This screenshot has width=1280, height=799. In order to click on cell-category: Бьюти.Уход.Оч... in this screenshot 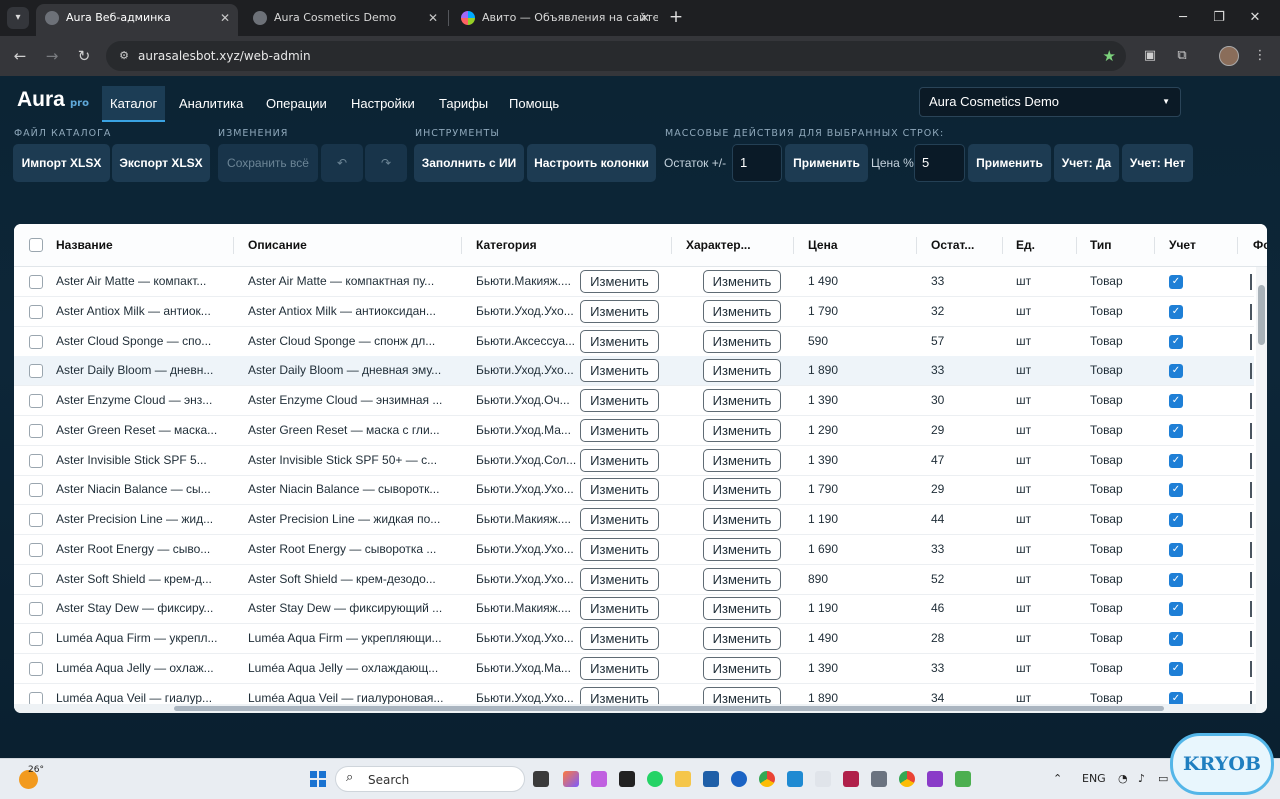, I will do `click(528, 400)`.